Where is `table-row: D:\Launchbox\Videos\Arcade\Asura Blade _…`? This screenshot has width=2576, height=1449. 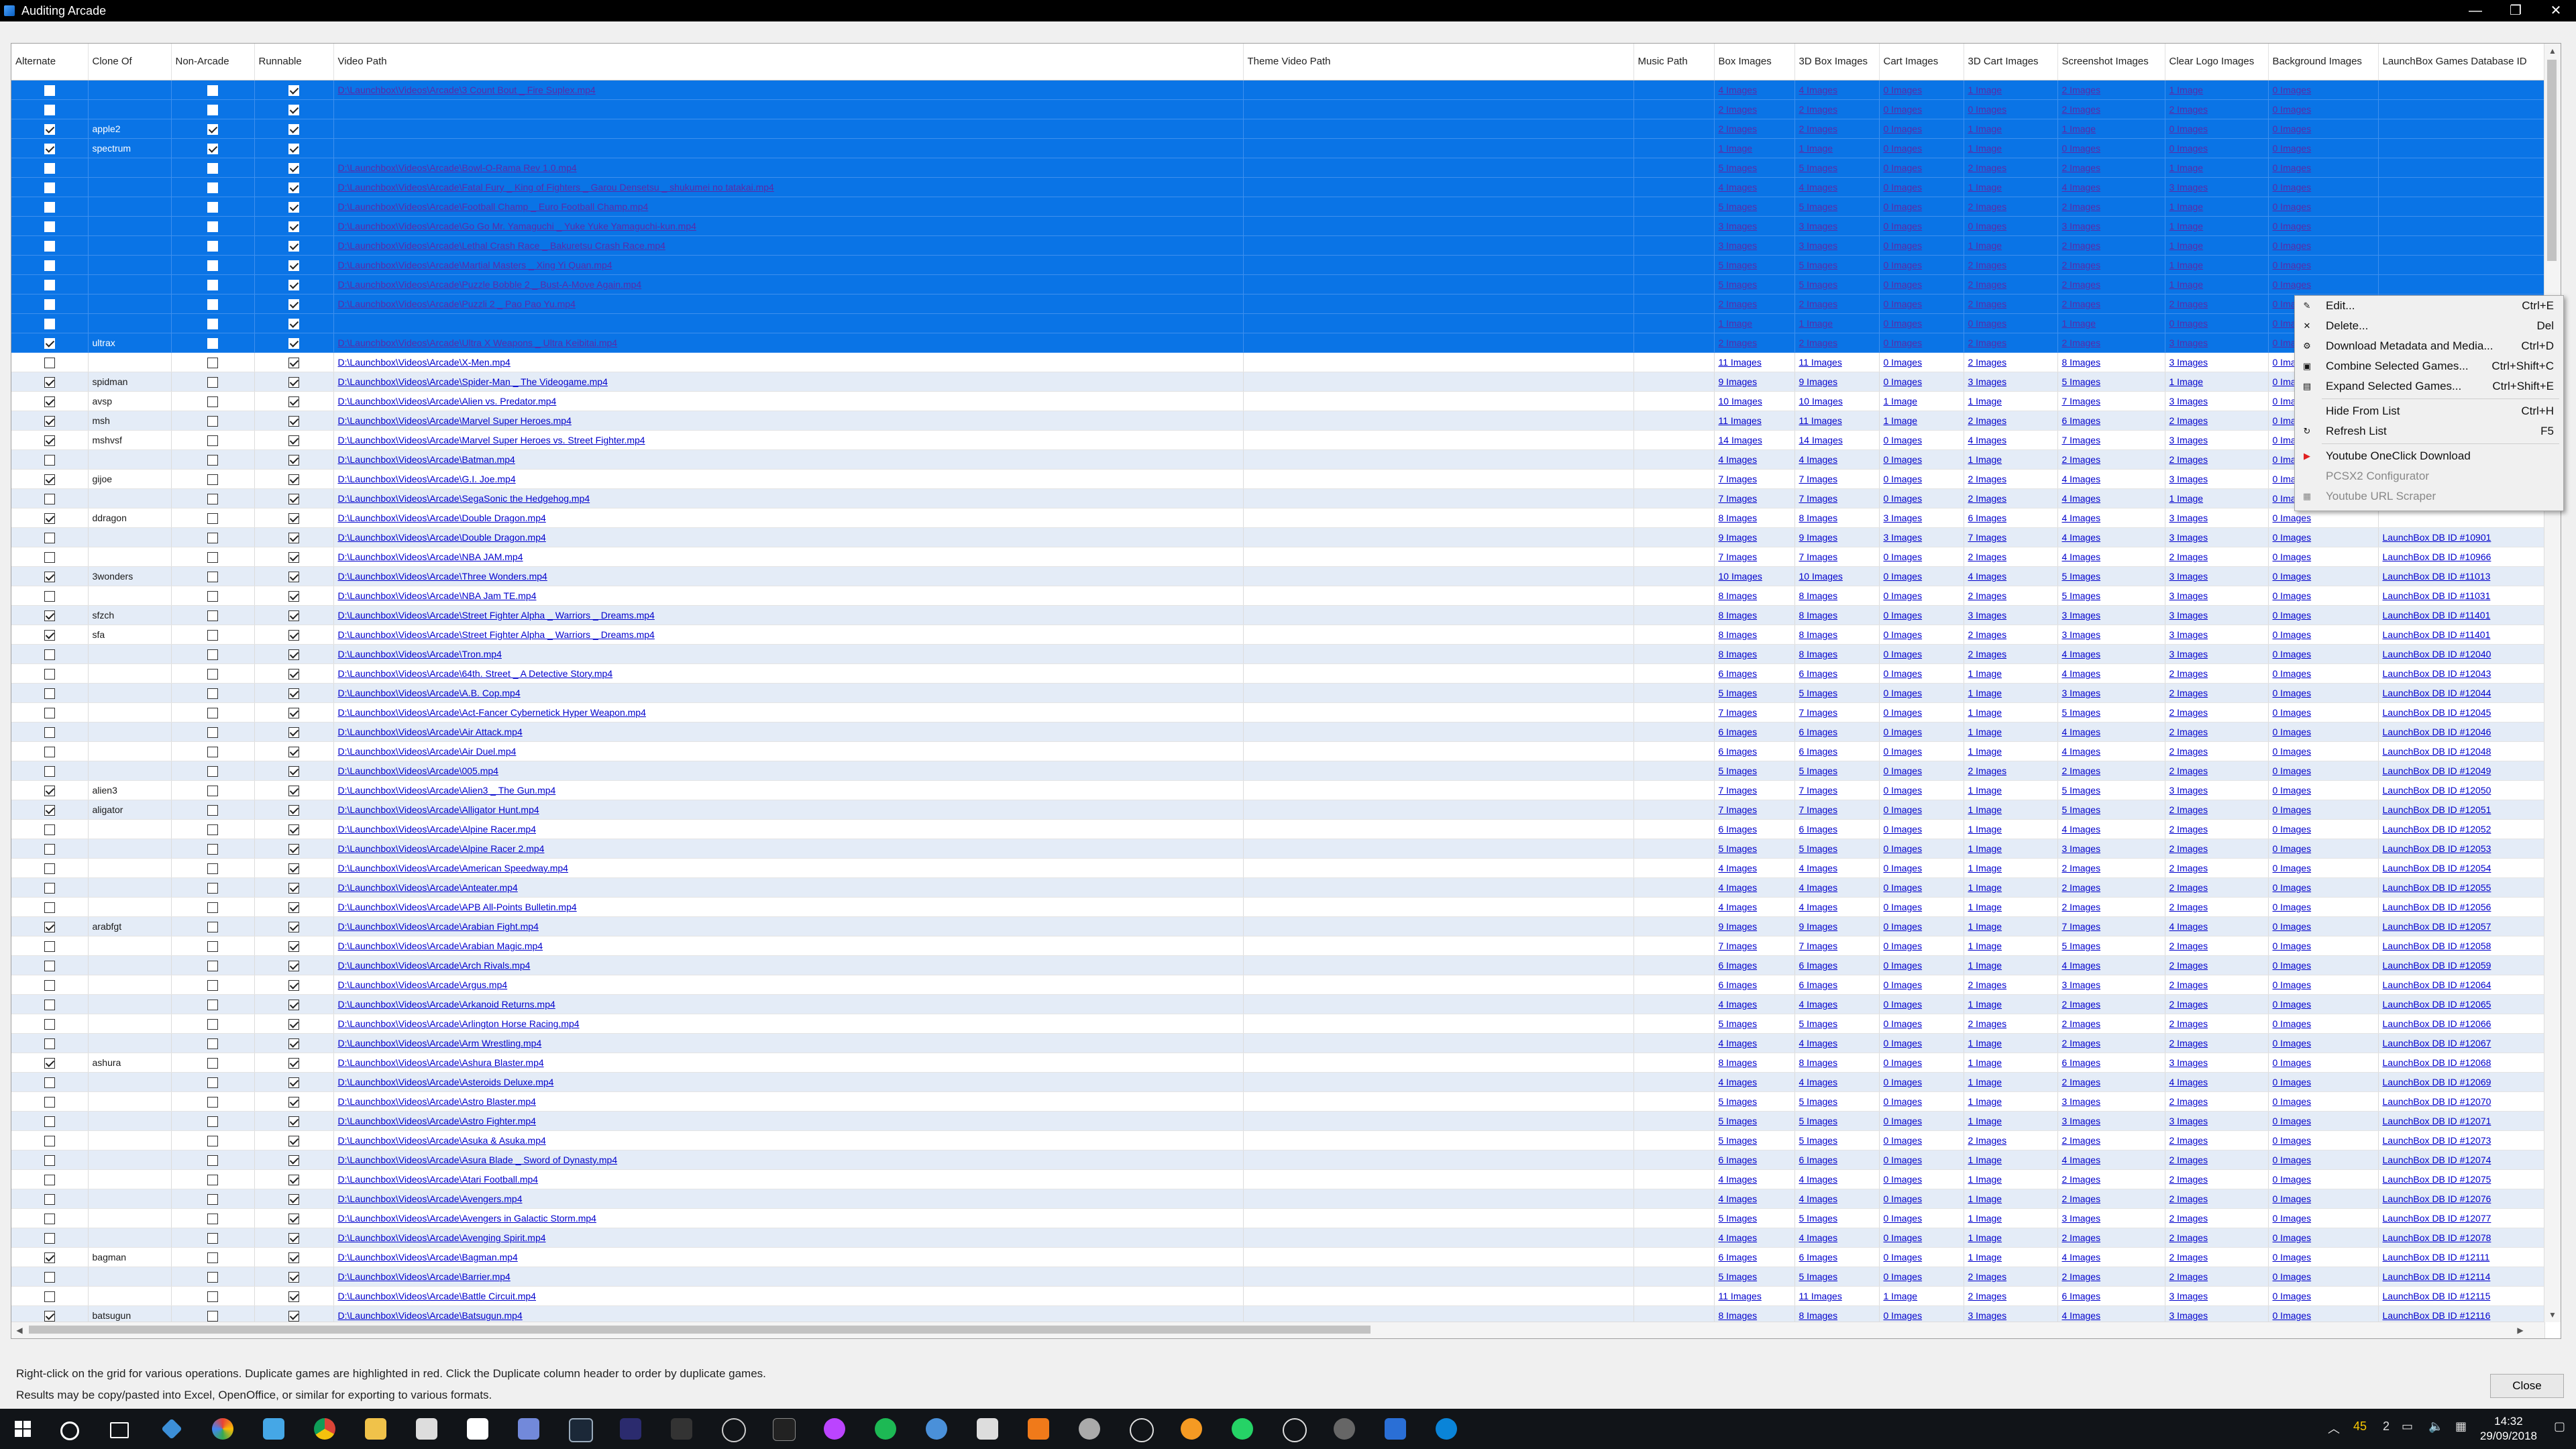 table-row: D:\Launchbox\Videos\Arcade\Asura Blade _… is located at coordinates (1278, 1160).